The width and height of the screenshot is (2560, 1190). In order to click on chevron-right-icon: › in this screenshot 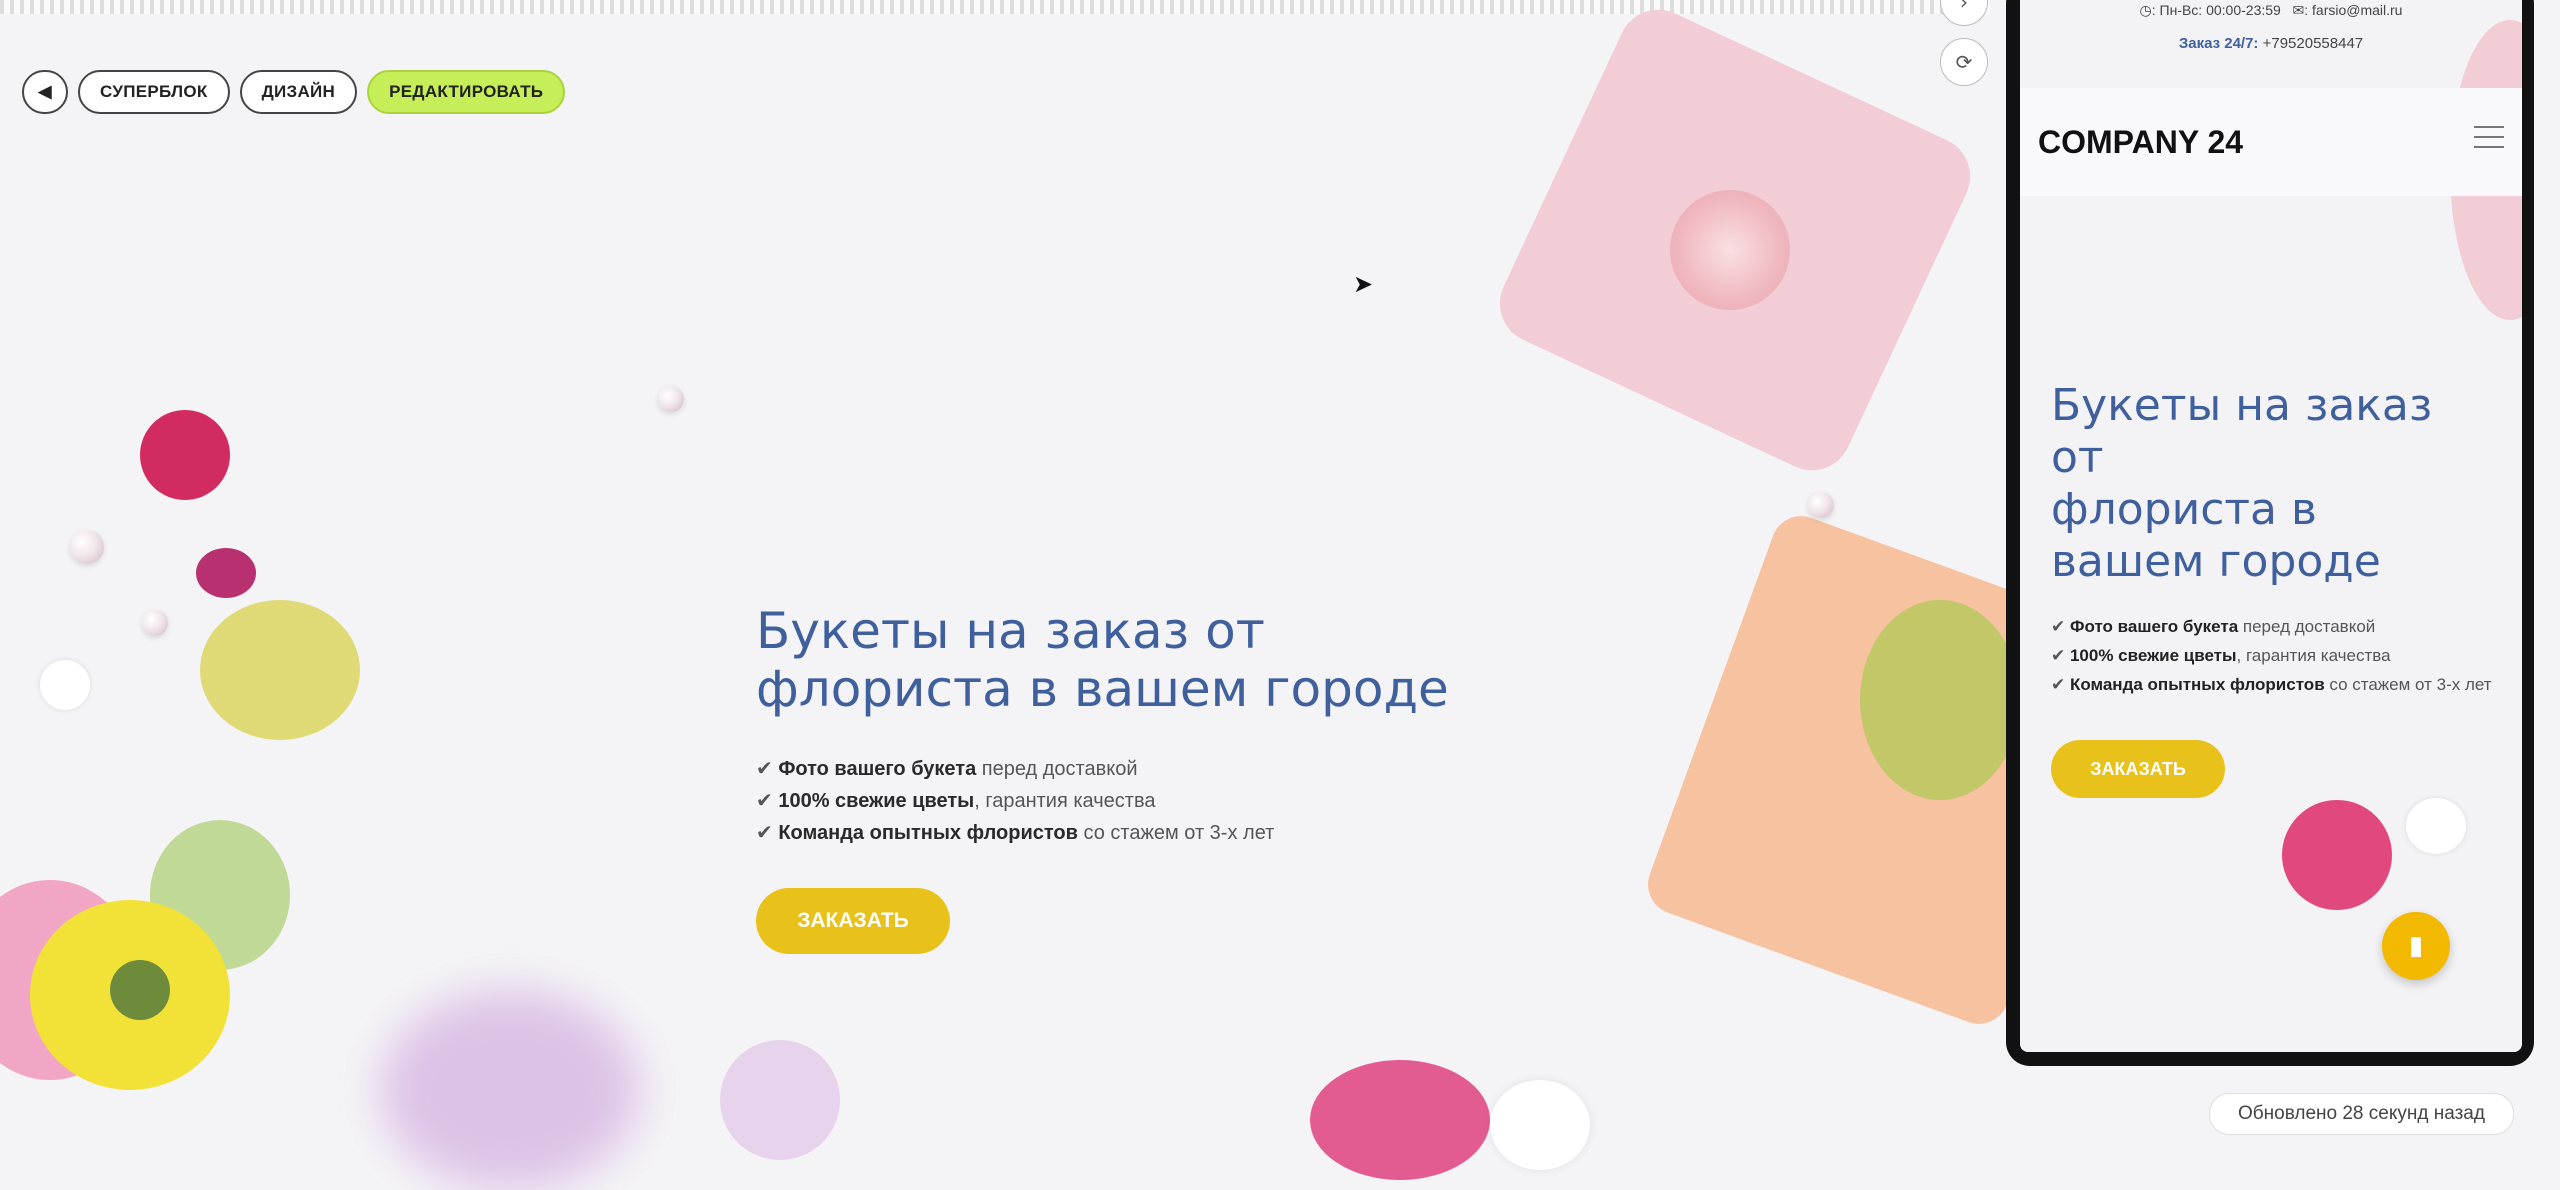, I will do `click(1964, 13)`.